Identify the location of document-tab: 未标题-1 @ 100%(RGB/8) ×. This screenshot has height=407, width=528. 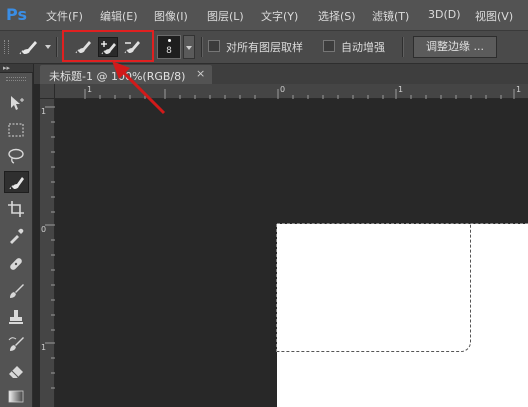
(126, 74).